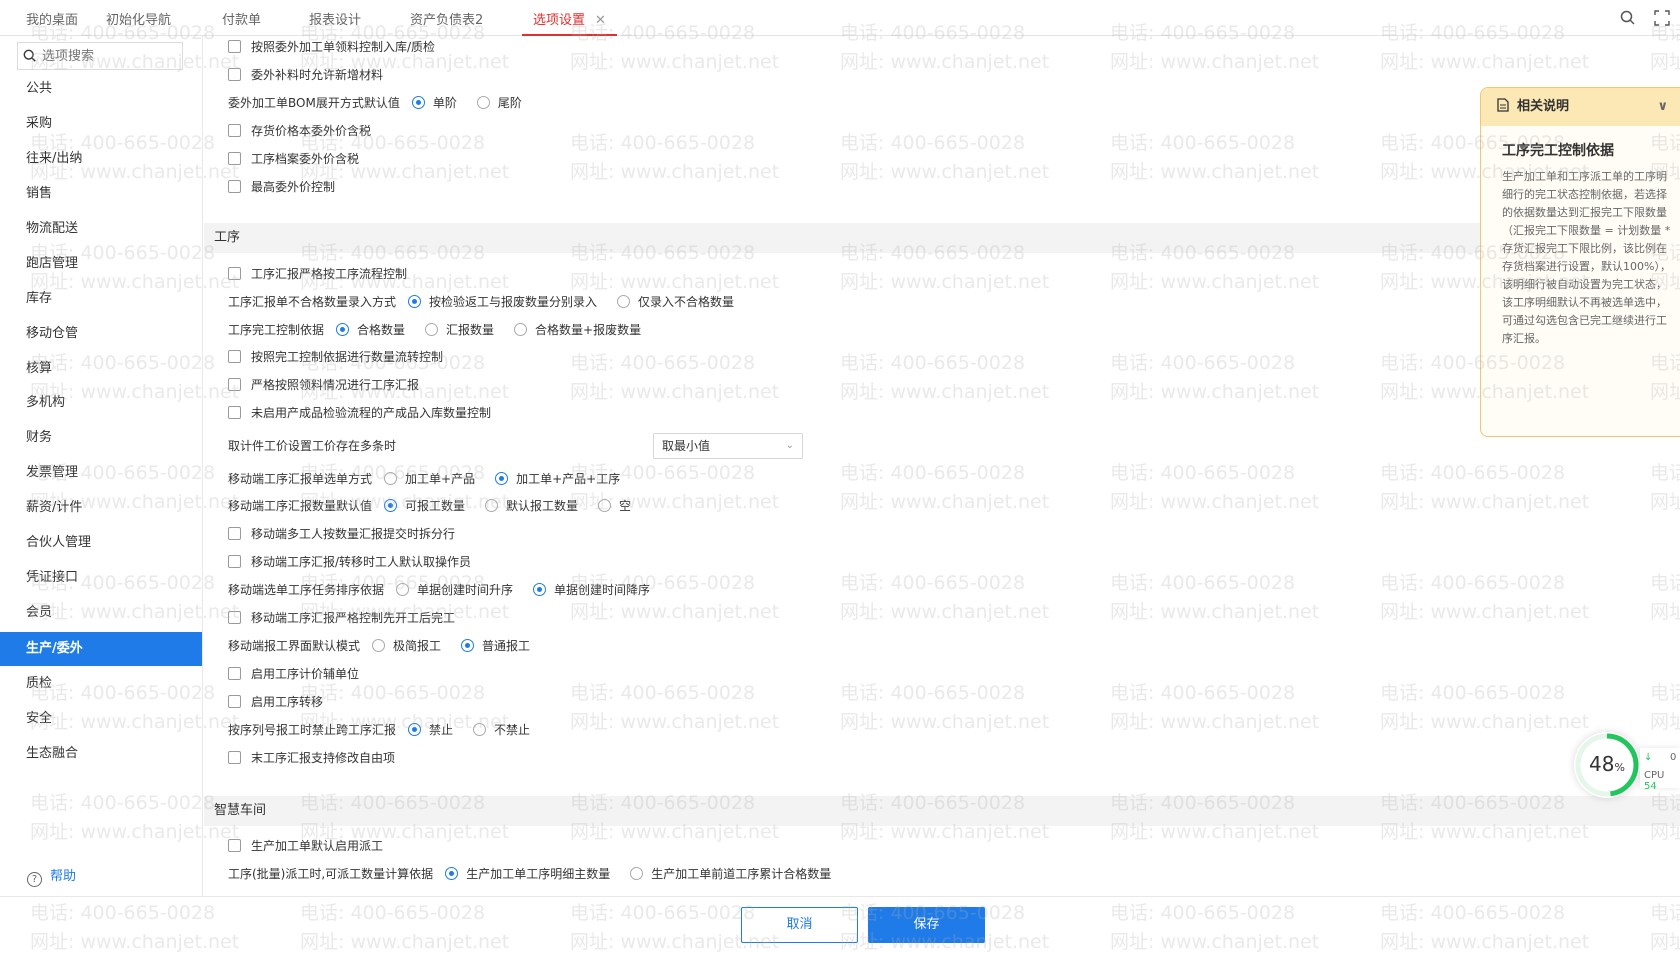  Describe the element at coordinates (331, 47) in the screenshot. I see `checkbox-option: 按照委外加工单领料控制入库/质检` at that location.